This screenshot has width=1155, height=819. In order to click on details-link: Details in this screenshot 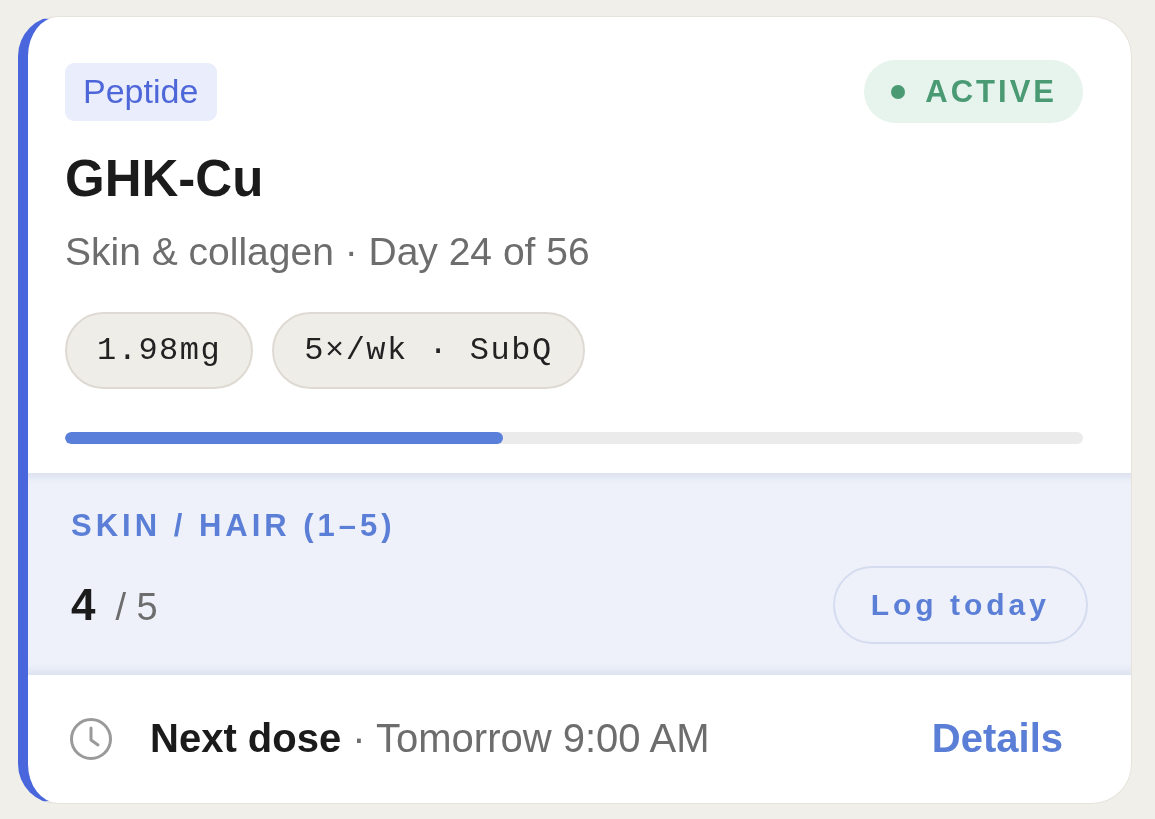, I will do `click(997, 739)`.